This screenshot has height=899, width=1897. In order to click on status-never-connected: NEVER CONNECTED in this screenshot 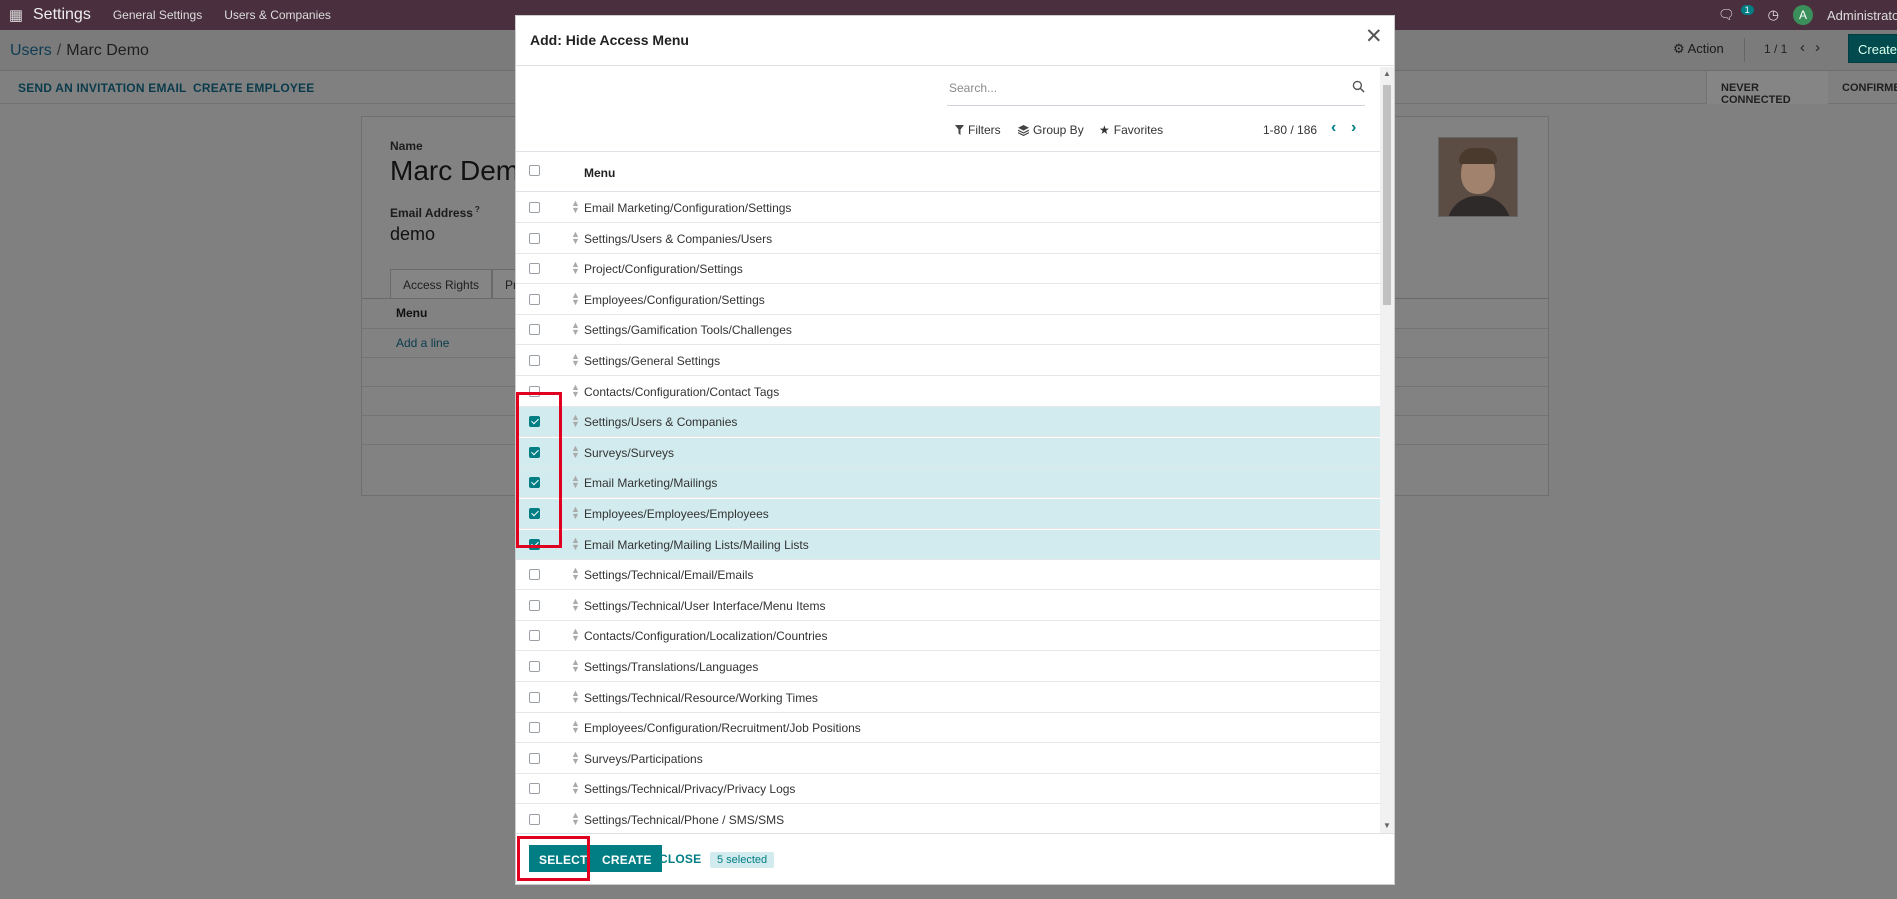, I will do `click(1767, 88)`.